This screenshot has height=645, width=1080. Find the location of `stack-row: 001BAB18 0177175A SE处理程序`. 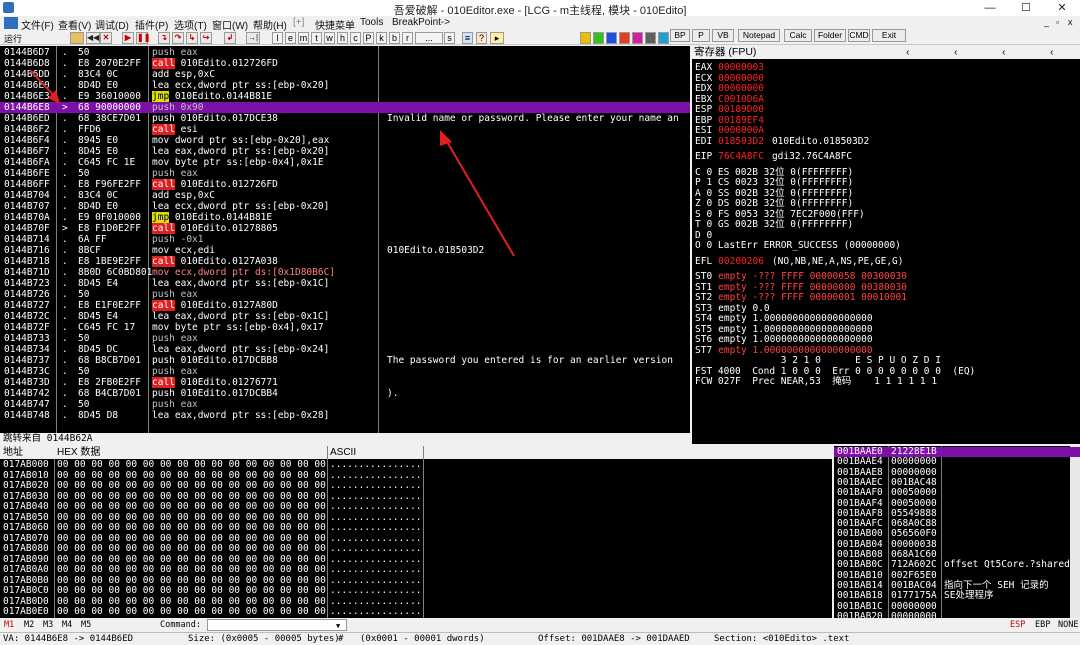

stack-row: 001BAB18 0177175A SE处理程序 is located at coordinates (957, 595).